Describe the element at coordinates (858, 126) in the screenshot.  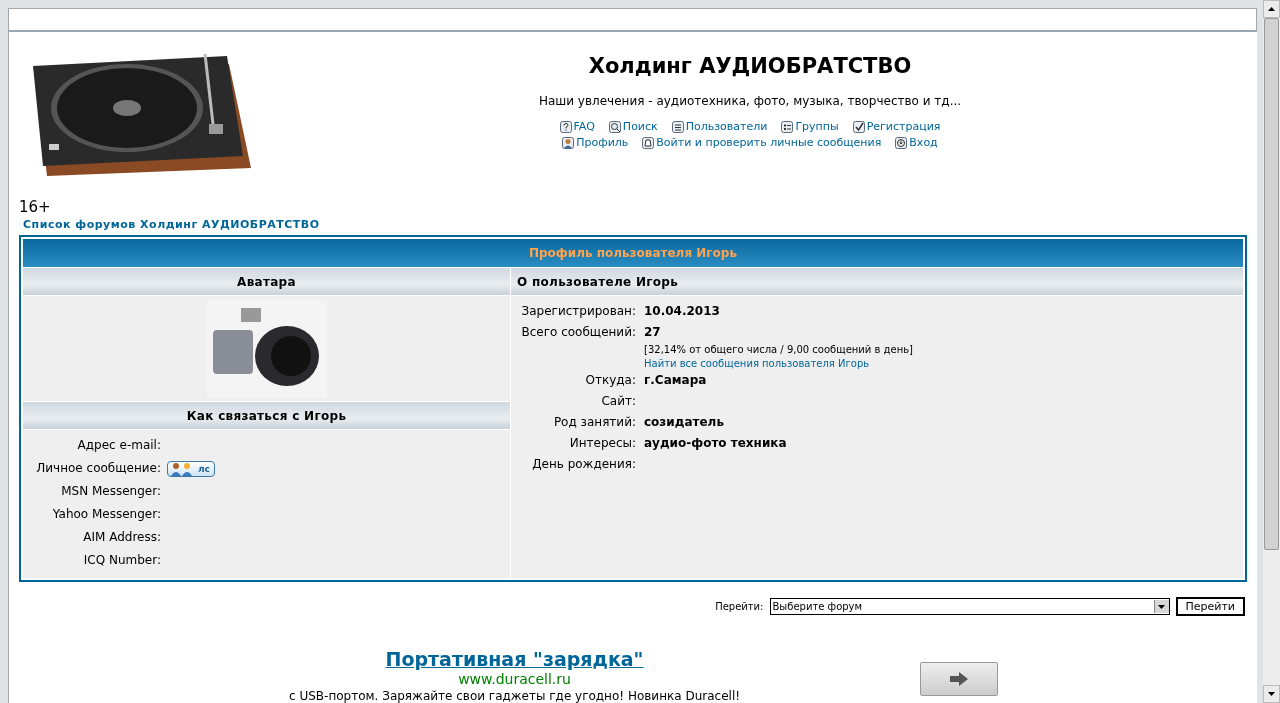
I see `checkbox-icon` at that location.